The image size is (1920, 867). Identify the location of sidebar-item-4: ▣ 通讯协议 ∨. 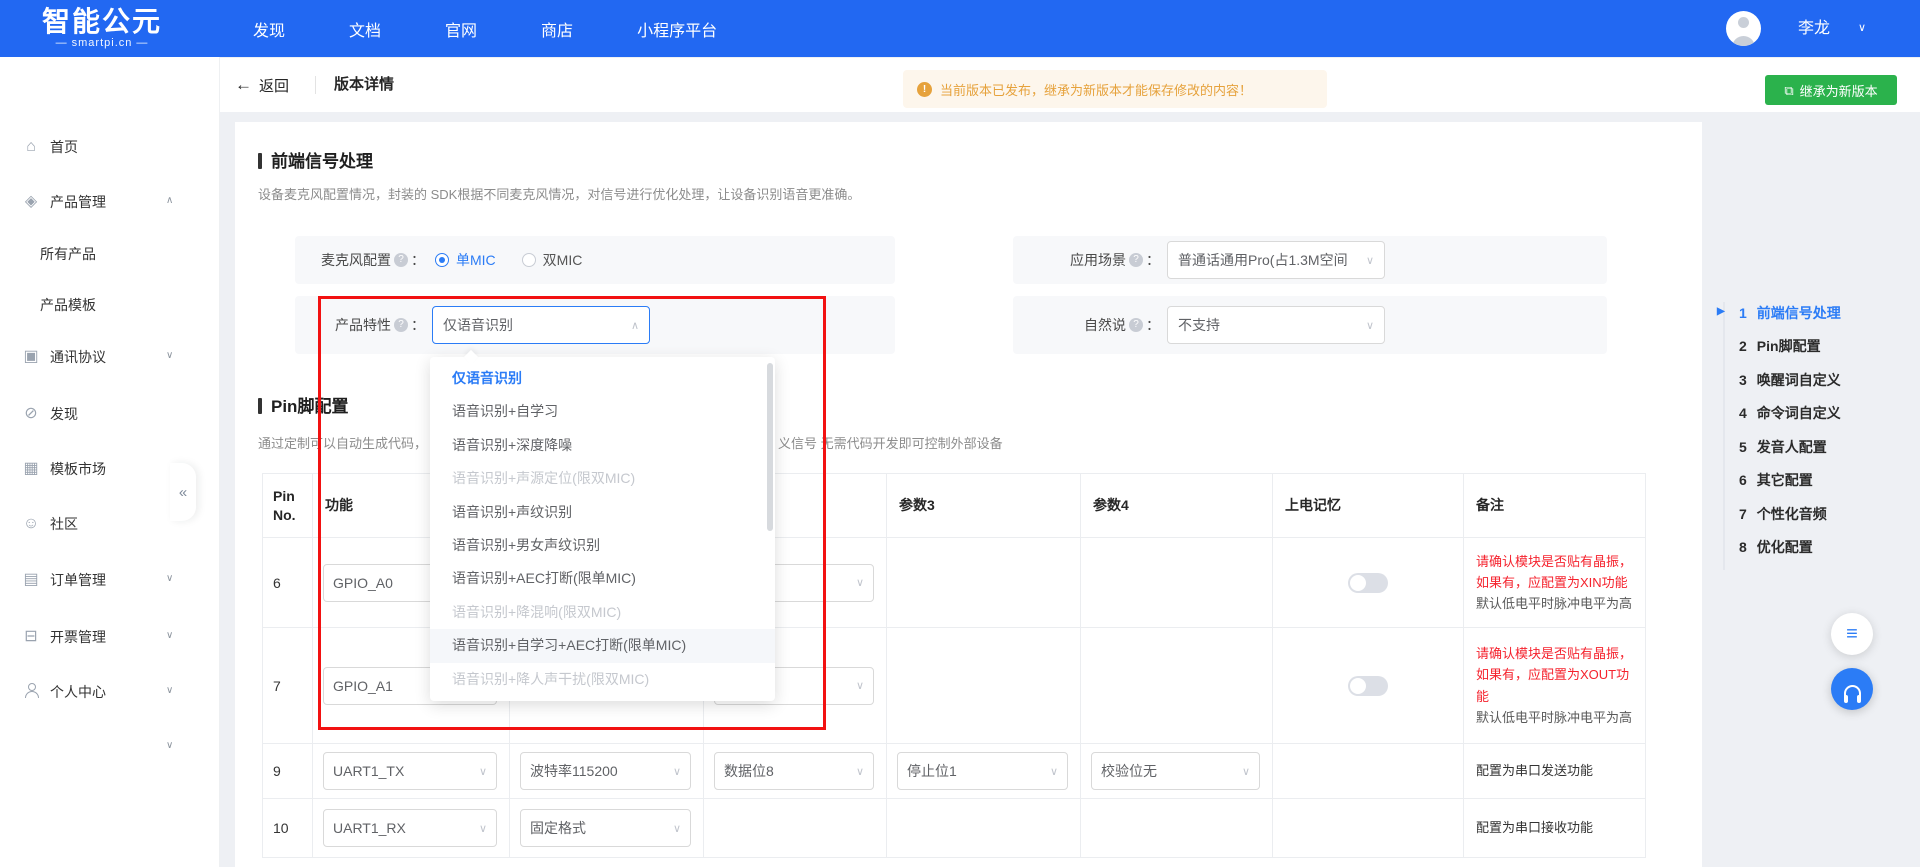
(110, 357).